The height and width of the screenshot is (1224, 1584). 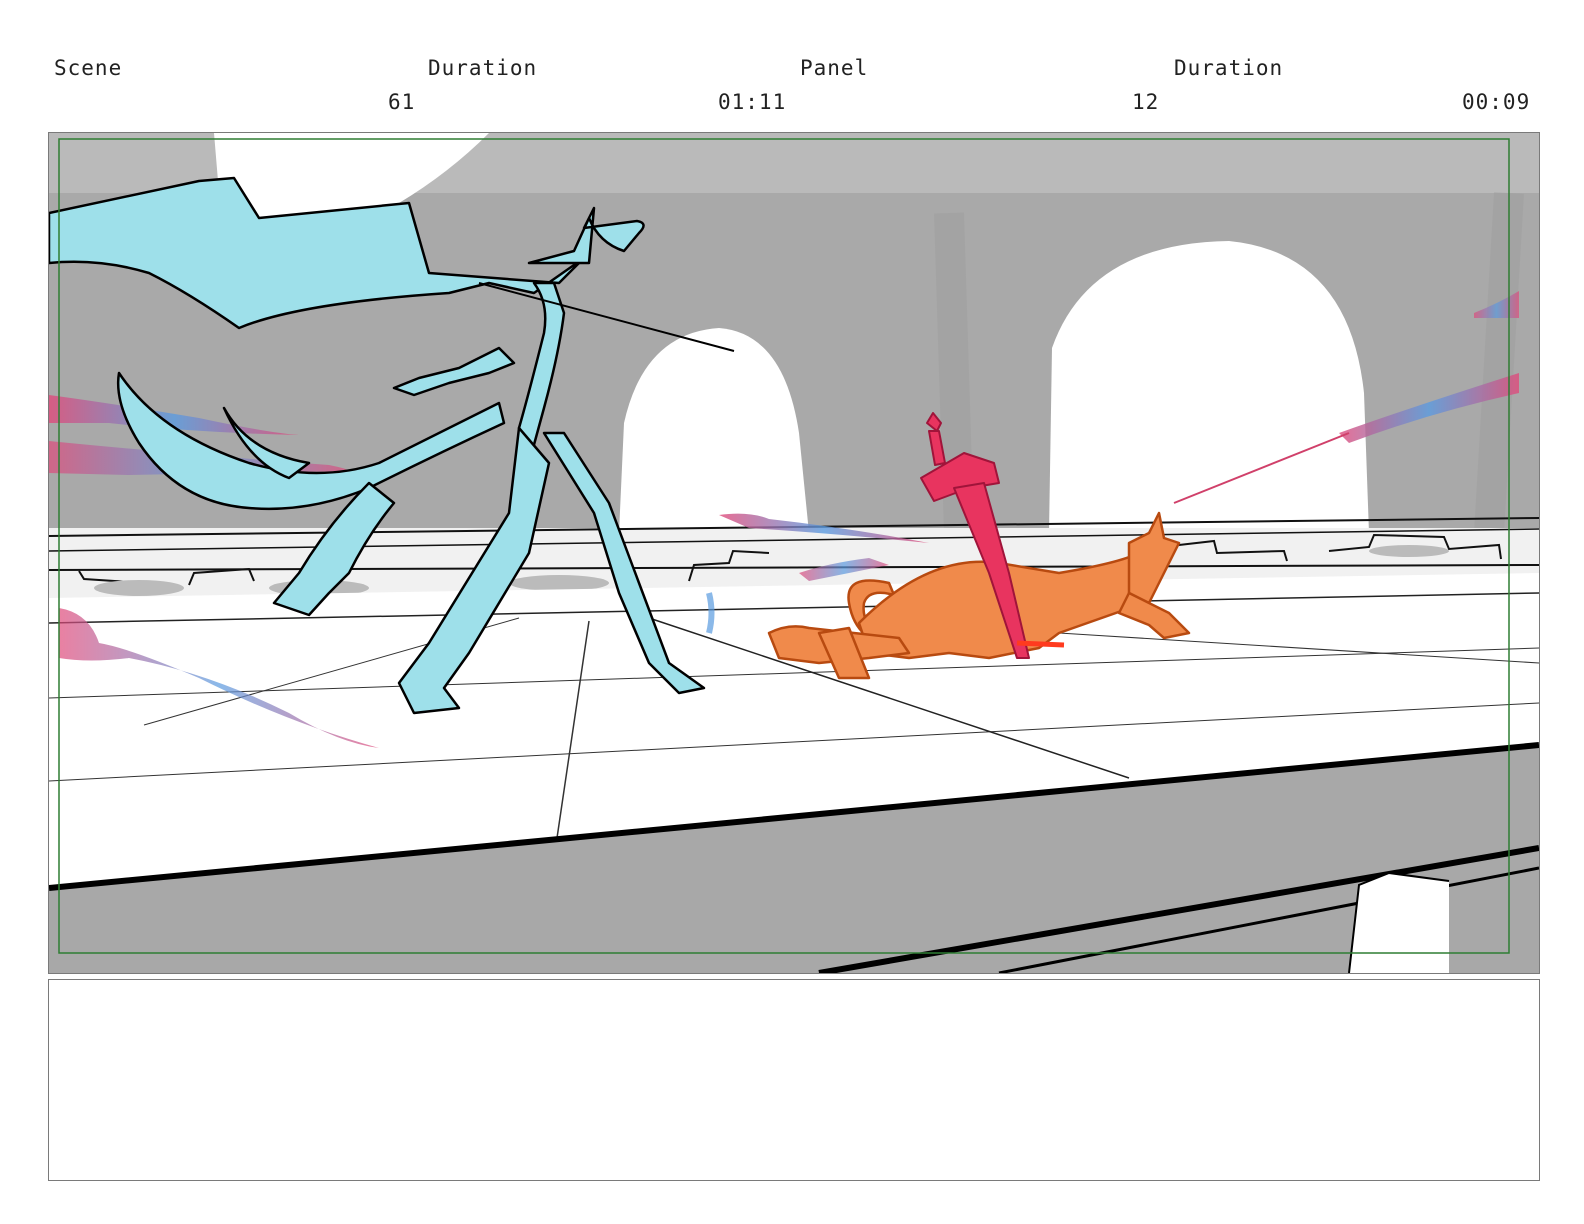 What do you see at coordinates (483, 68) in the screenshot?
I see `scene-duration-label: Duration` at bounding box center [483, 68].